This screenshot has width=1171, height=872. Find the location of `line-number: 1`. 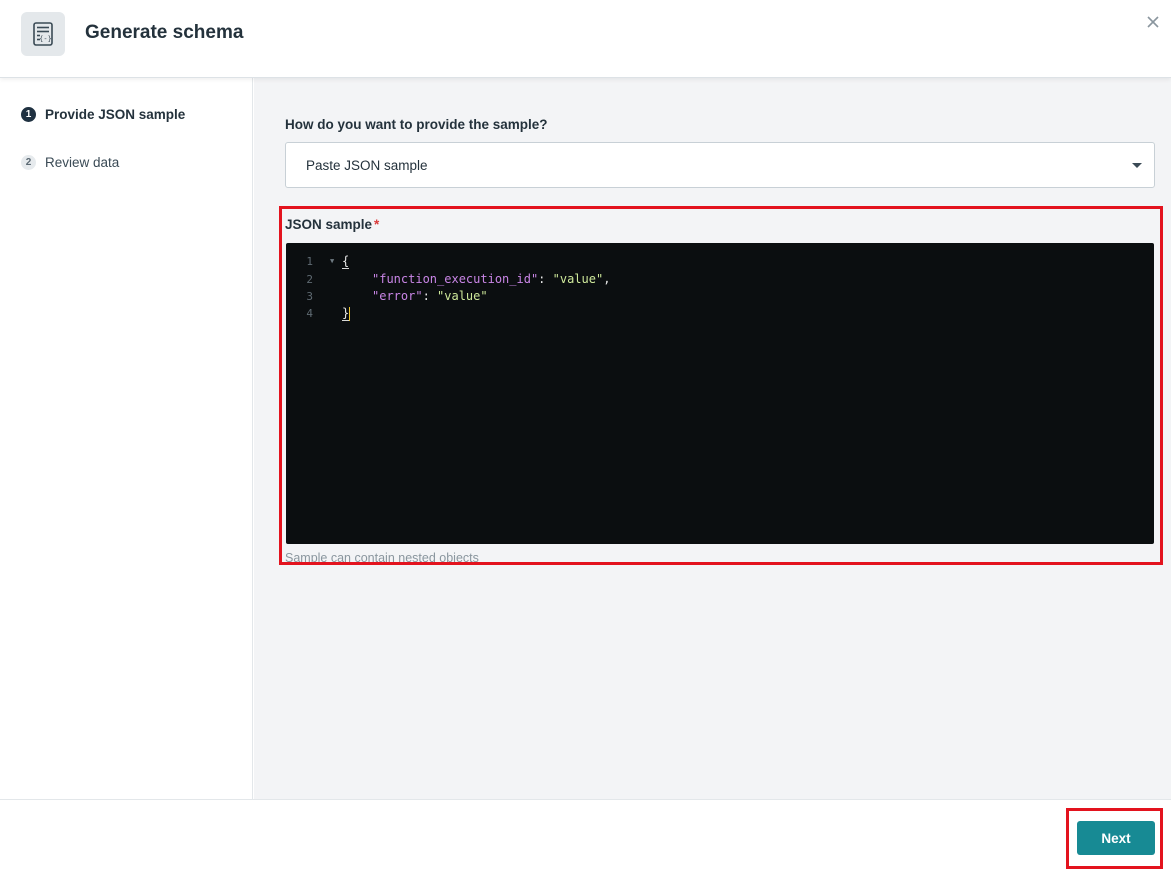

line-number: 1 is located at coordinates (309, 261).